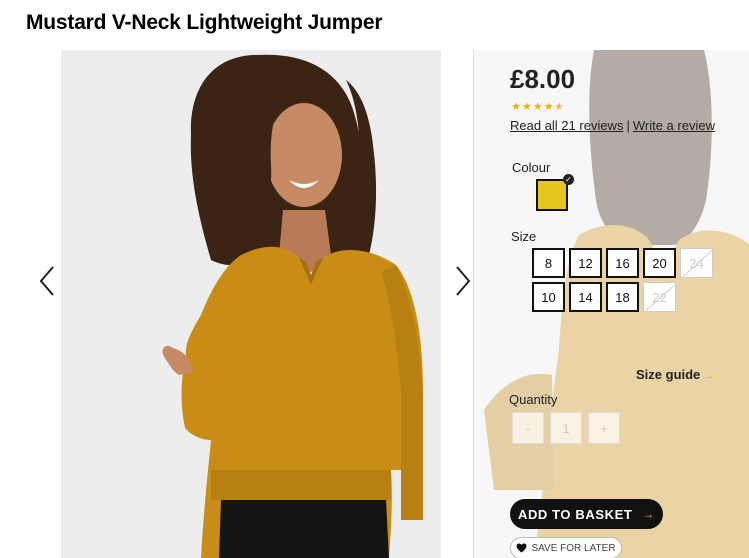 This screenshot has height=558, width=749. I want to click on write-review-link: Write a review, so click(674, 125).